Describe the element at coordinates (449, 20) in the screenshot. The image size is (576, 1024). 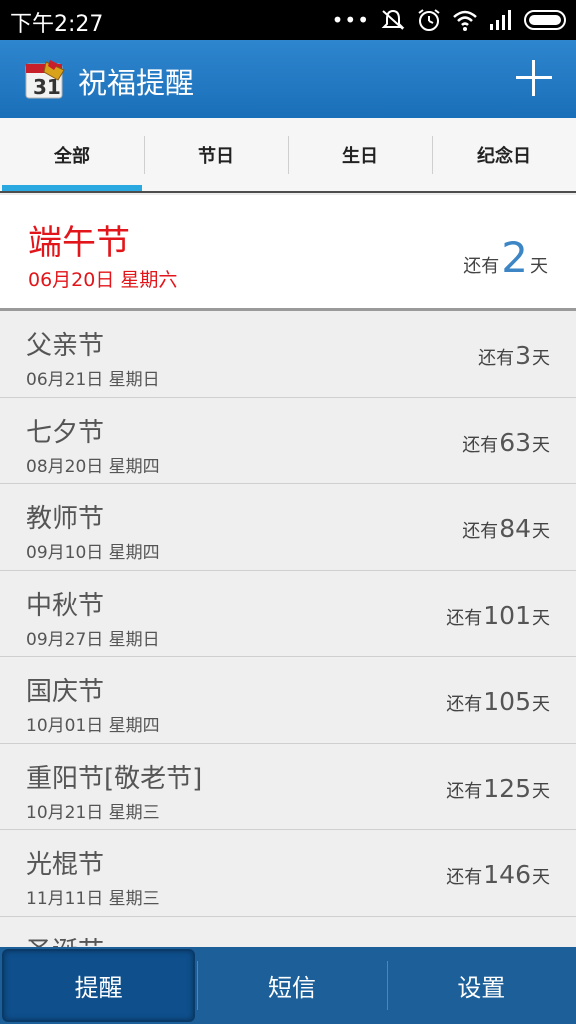
I see `status-icons: •••` at that location.